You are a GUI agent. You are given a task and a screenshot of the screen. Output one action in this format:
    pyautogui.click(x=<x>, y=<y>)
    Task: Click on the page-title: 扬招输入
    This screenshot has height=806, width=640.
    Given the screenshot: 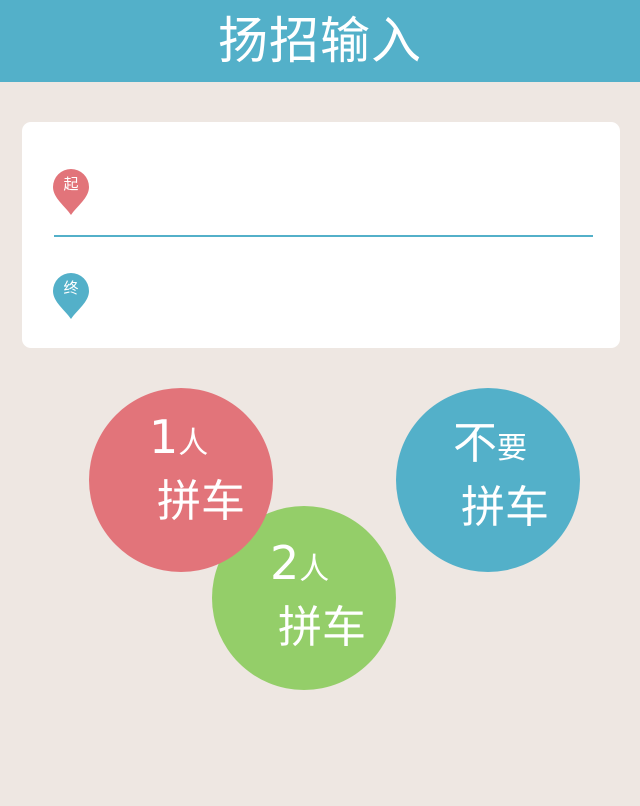 What is the action you would take?
    pyautogui.click(x=320, y=41)
    